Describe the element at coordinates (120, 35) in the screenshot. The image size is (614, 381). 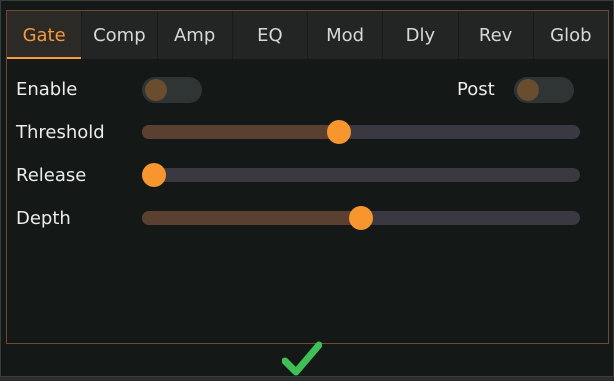
I see `tab-comp: Comp` at that location.